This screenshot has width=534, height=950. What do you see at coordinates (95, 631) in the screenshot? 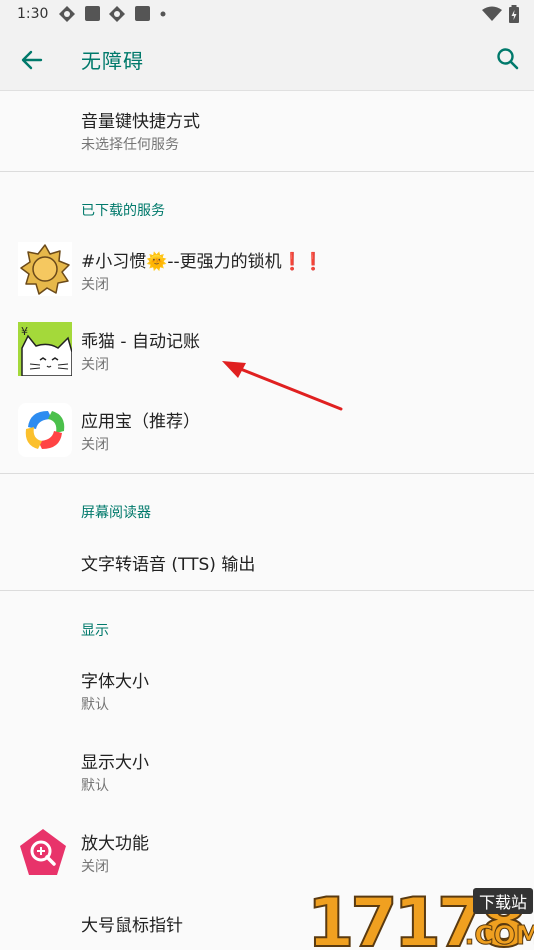
I see `section-header-display: 显示` at bounding box center [95, 631].